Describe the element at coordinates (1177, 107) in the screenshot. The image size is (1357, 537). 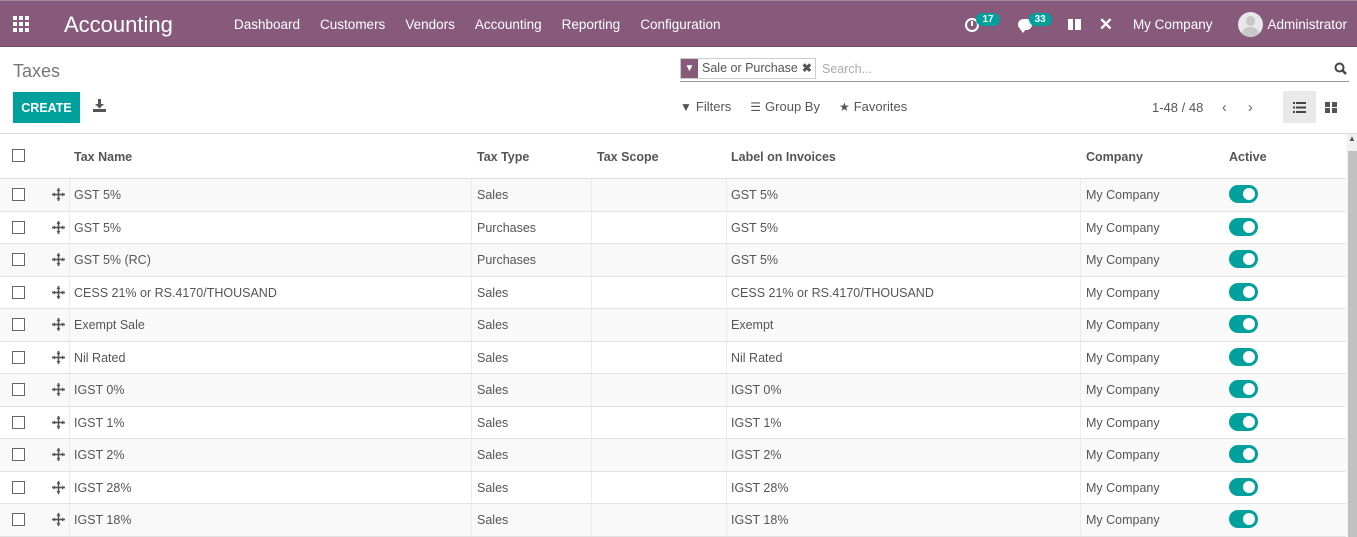
I see `pager-value: 1-48 / 48` at that location.